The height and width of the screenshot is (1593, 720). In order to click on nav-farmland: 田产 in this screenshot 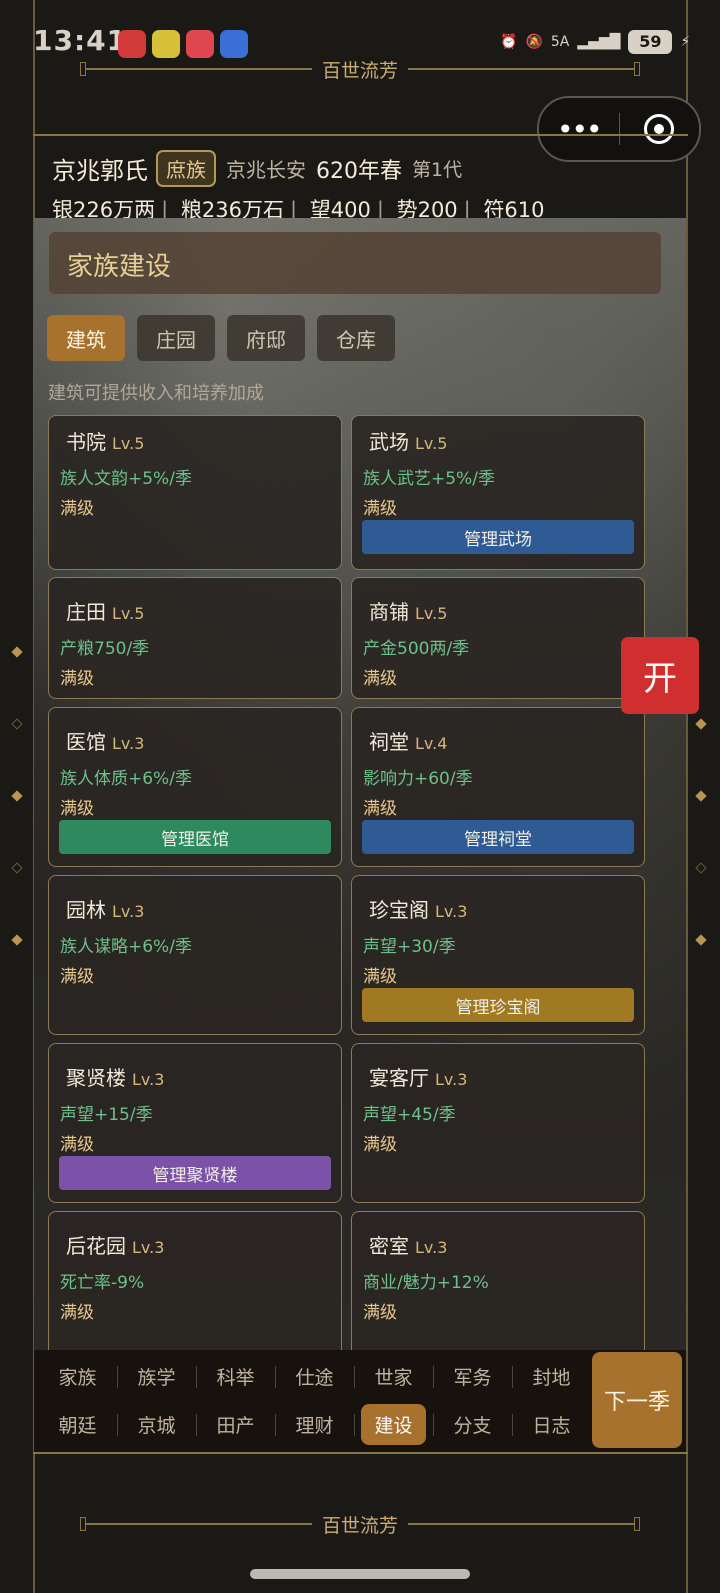, I will do `click(235, 1424)`.